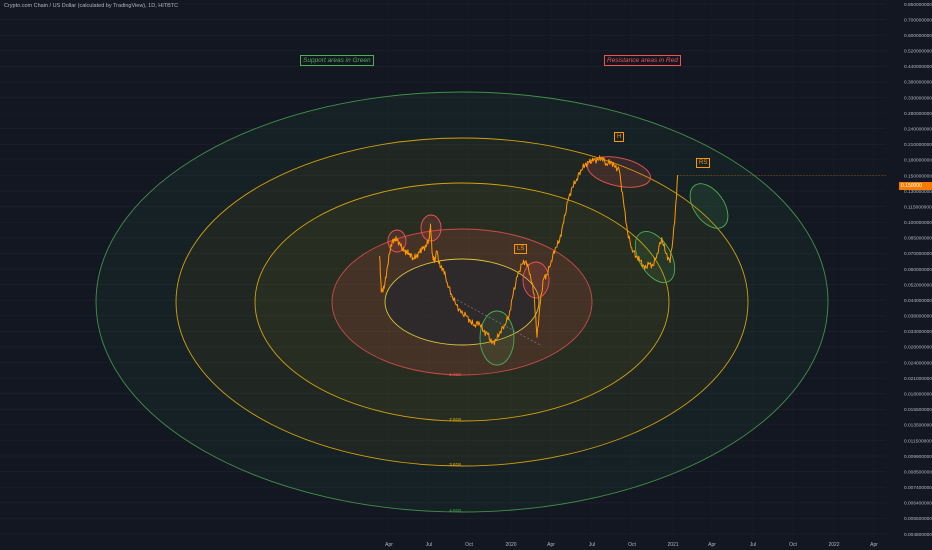 This screenshot has width=932, height=550. I want to click on x-tick-label: 2022, so click(833, 545).